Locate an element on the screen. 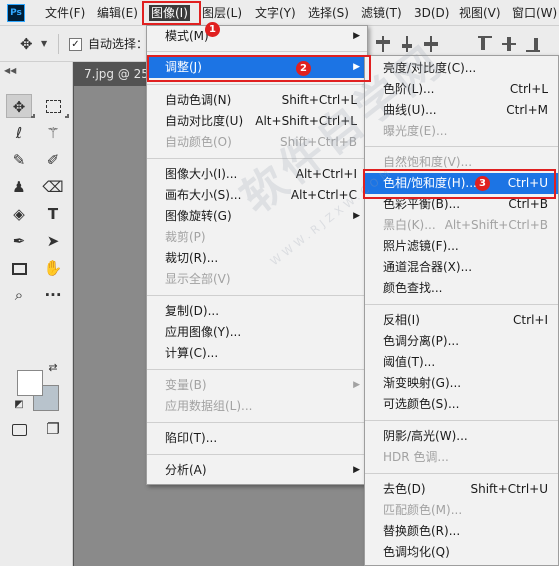 The image size is (559, 566). collapse-icon: ◀◀ is located at coordinates (10, 70).